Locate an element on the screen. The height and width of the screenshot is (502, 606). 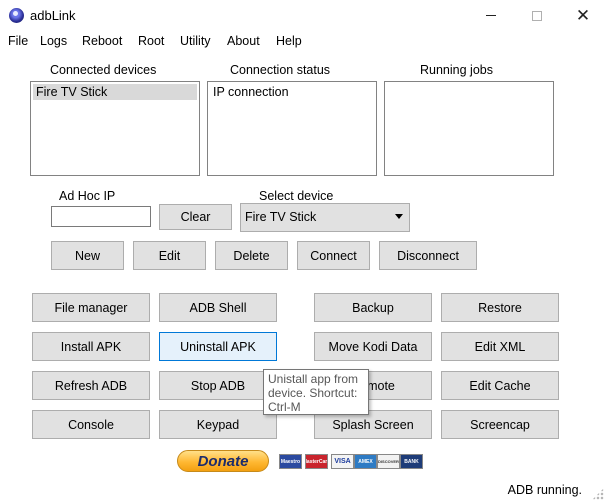
edit-button: Edit is located at coordinates (169, 255).